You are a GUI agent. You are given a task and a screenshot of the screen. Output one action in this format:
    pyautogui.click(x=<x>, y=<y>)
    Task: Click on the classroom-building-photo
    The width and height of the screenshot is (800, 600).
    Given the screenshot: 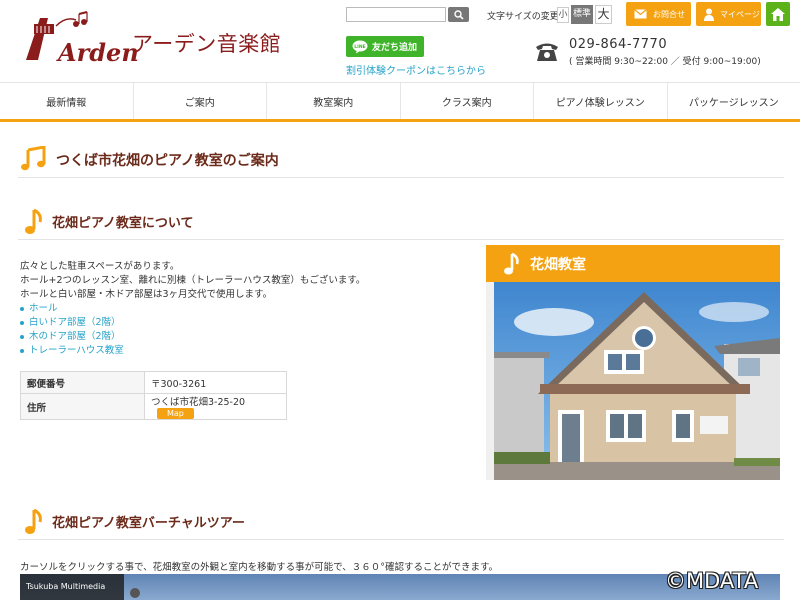 What is the action you would take?
    pyautogui.click(x=637, y=381)
    